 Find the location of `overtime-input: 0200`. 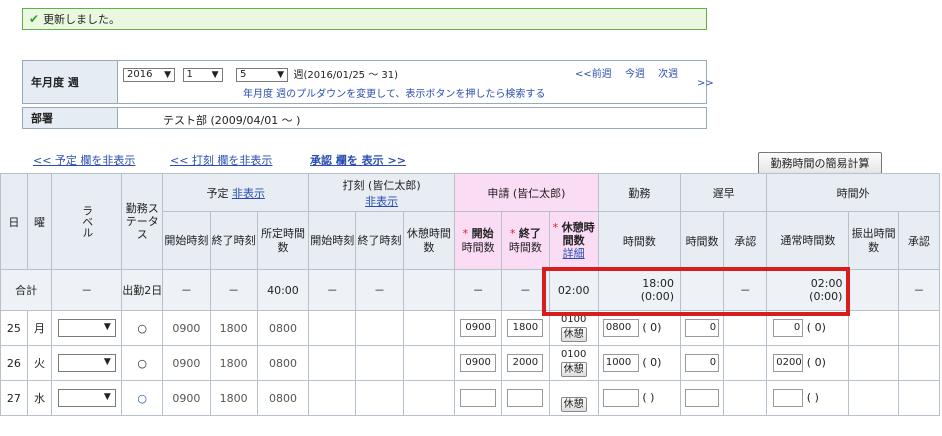

overtime-input: 0200 is located at coordinates (788, 363).